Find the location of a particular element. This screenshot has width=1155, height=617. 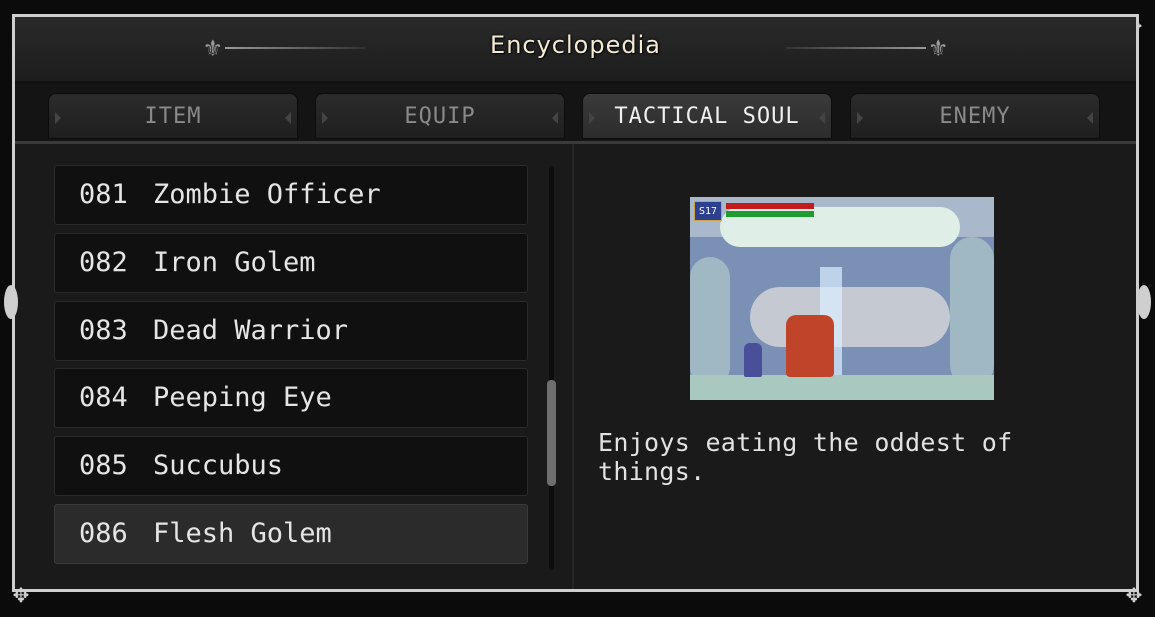

tab-label: ENEMY is located at coordinates (975, 116).